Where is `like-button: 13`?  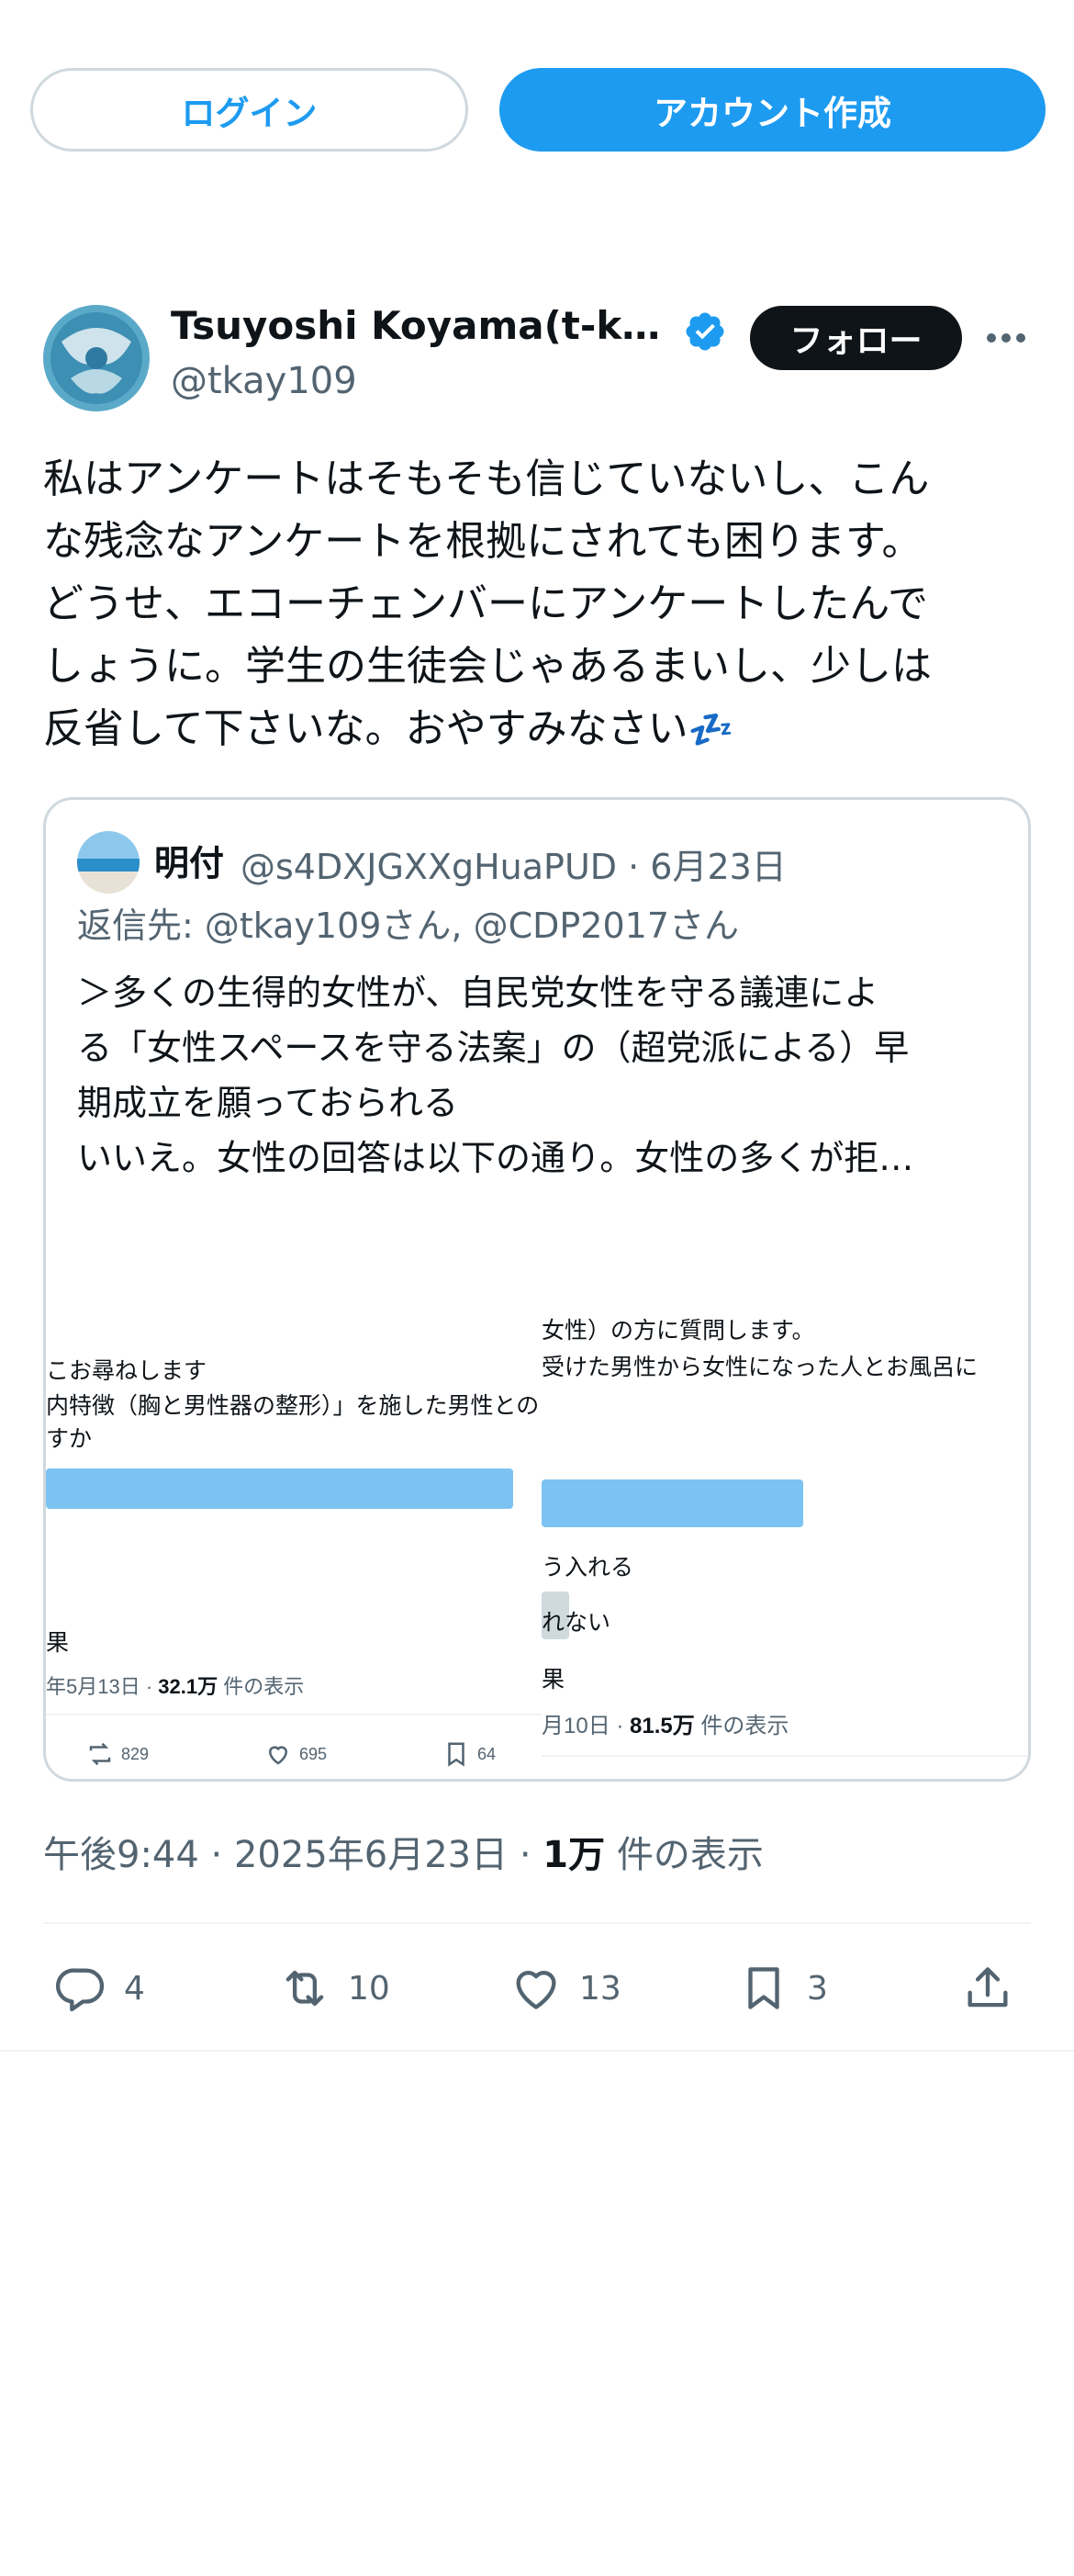
like-button: 13 is located at coordinates (565, 1988).